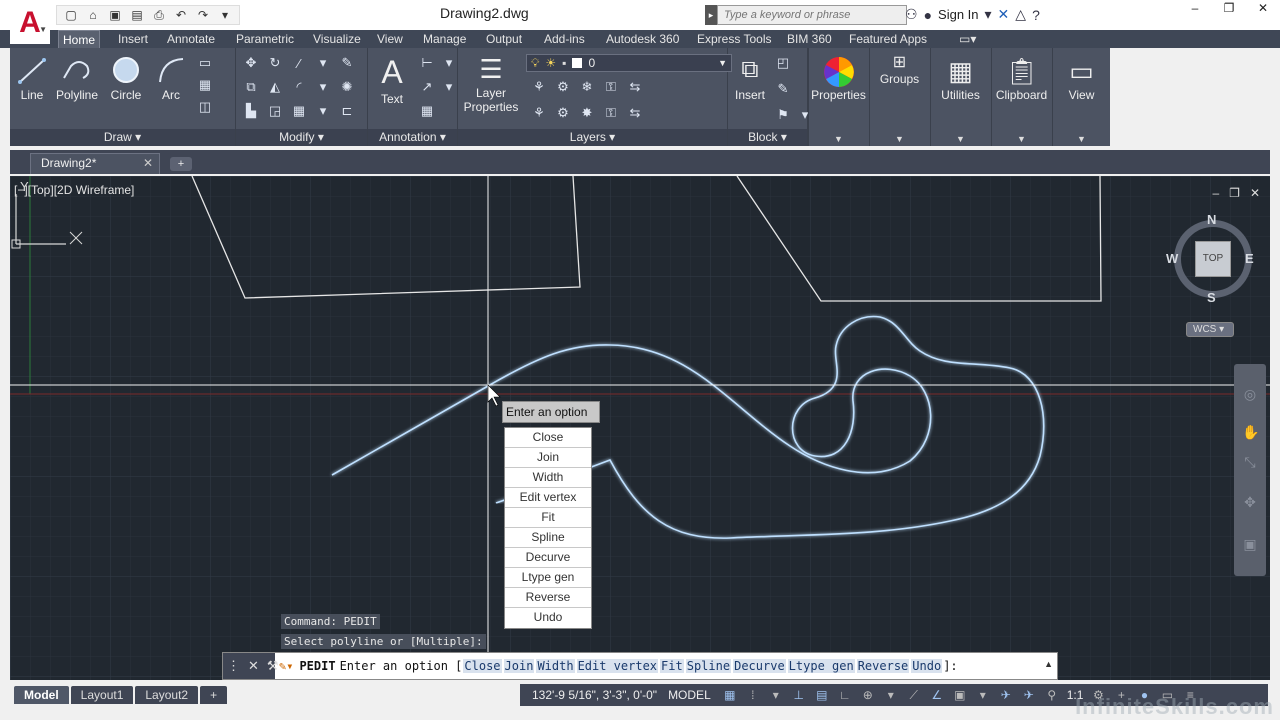  Describe the element at coordinates (888, 39) in the screenshot. I see `tab-featured-apps: Featured Apps` at that location.